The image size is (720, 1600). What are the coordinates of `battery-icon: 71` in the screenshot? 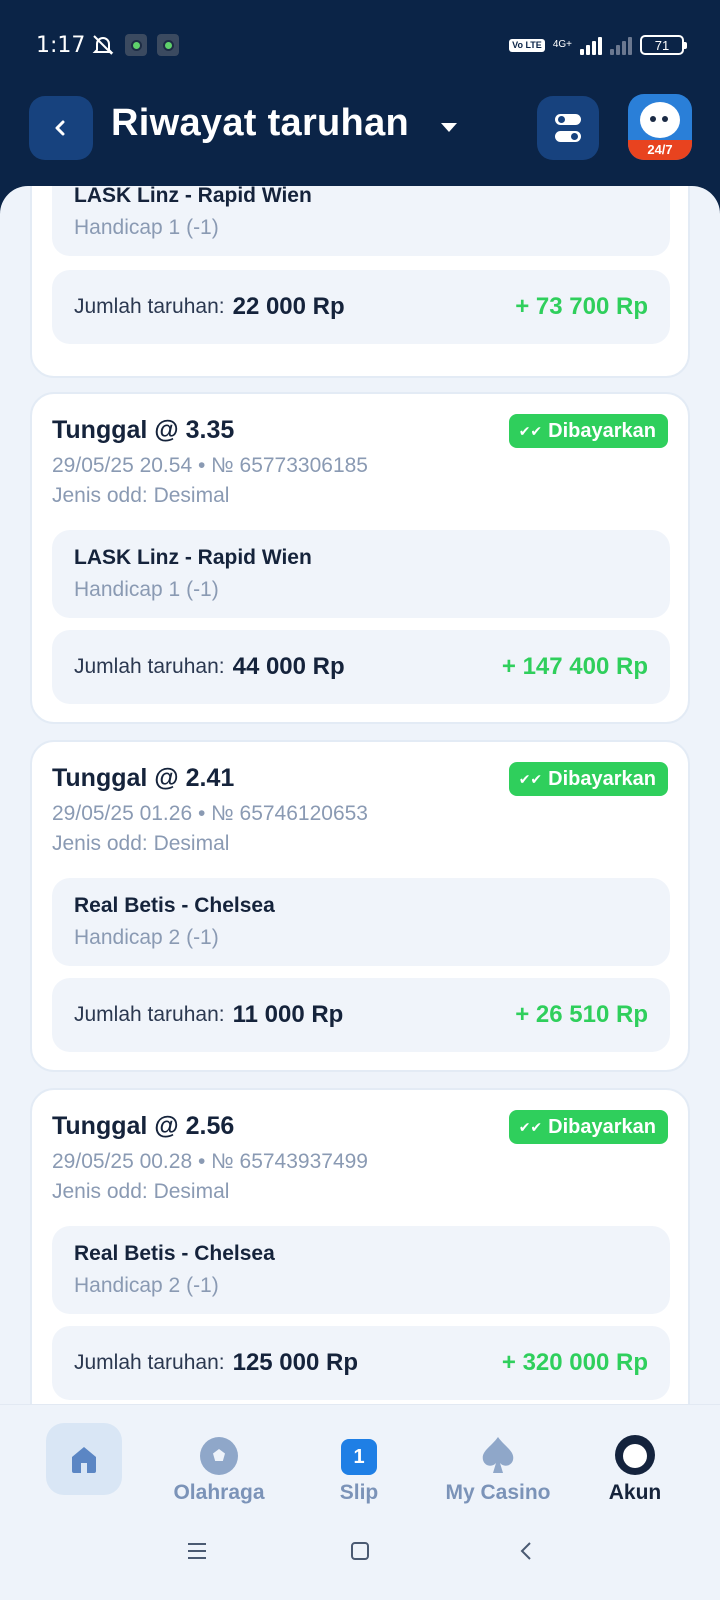 It's located at (663, 45).